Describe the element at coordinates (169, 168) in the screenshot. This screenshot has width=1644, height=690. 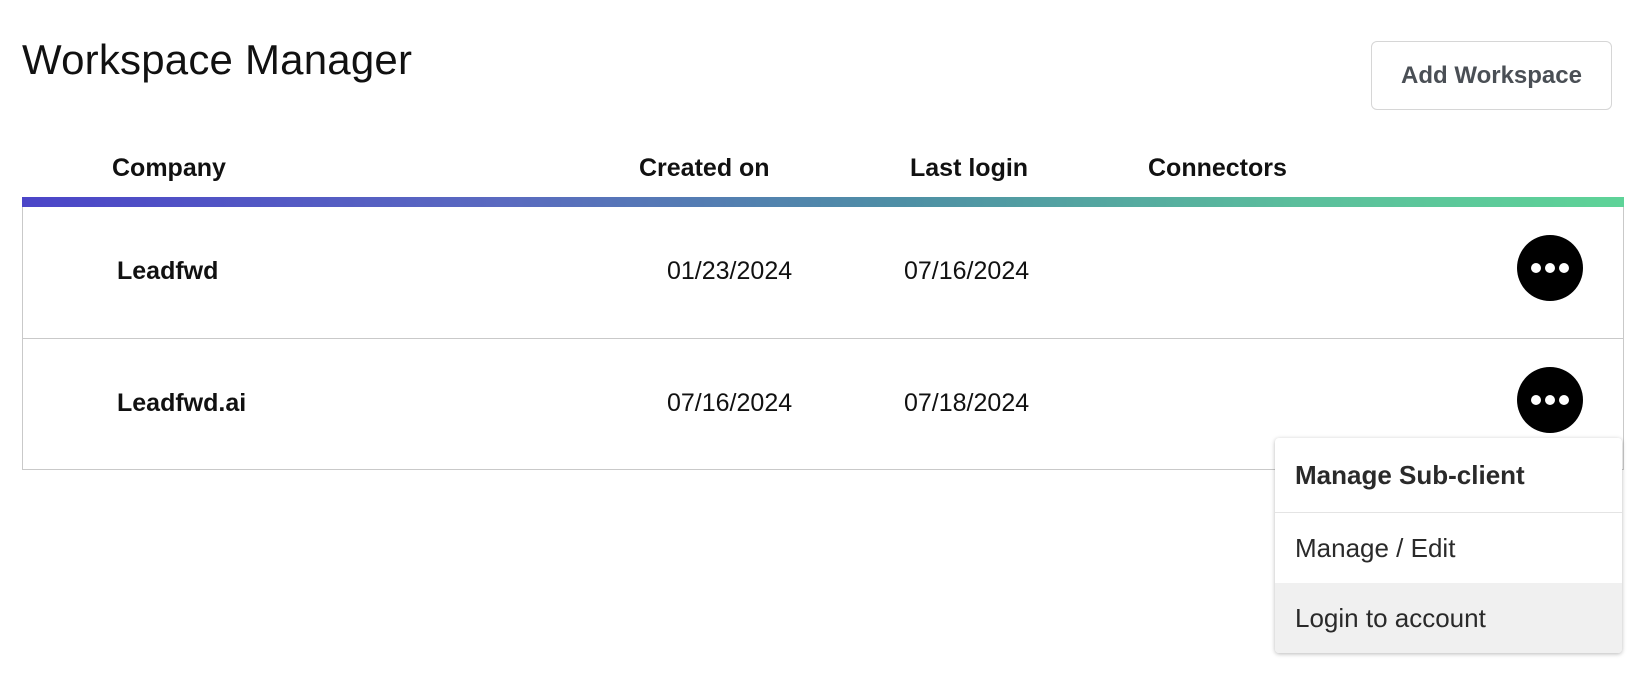
I see `column-header-company: Company` at that location.